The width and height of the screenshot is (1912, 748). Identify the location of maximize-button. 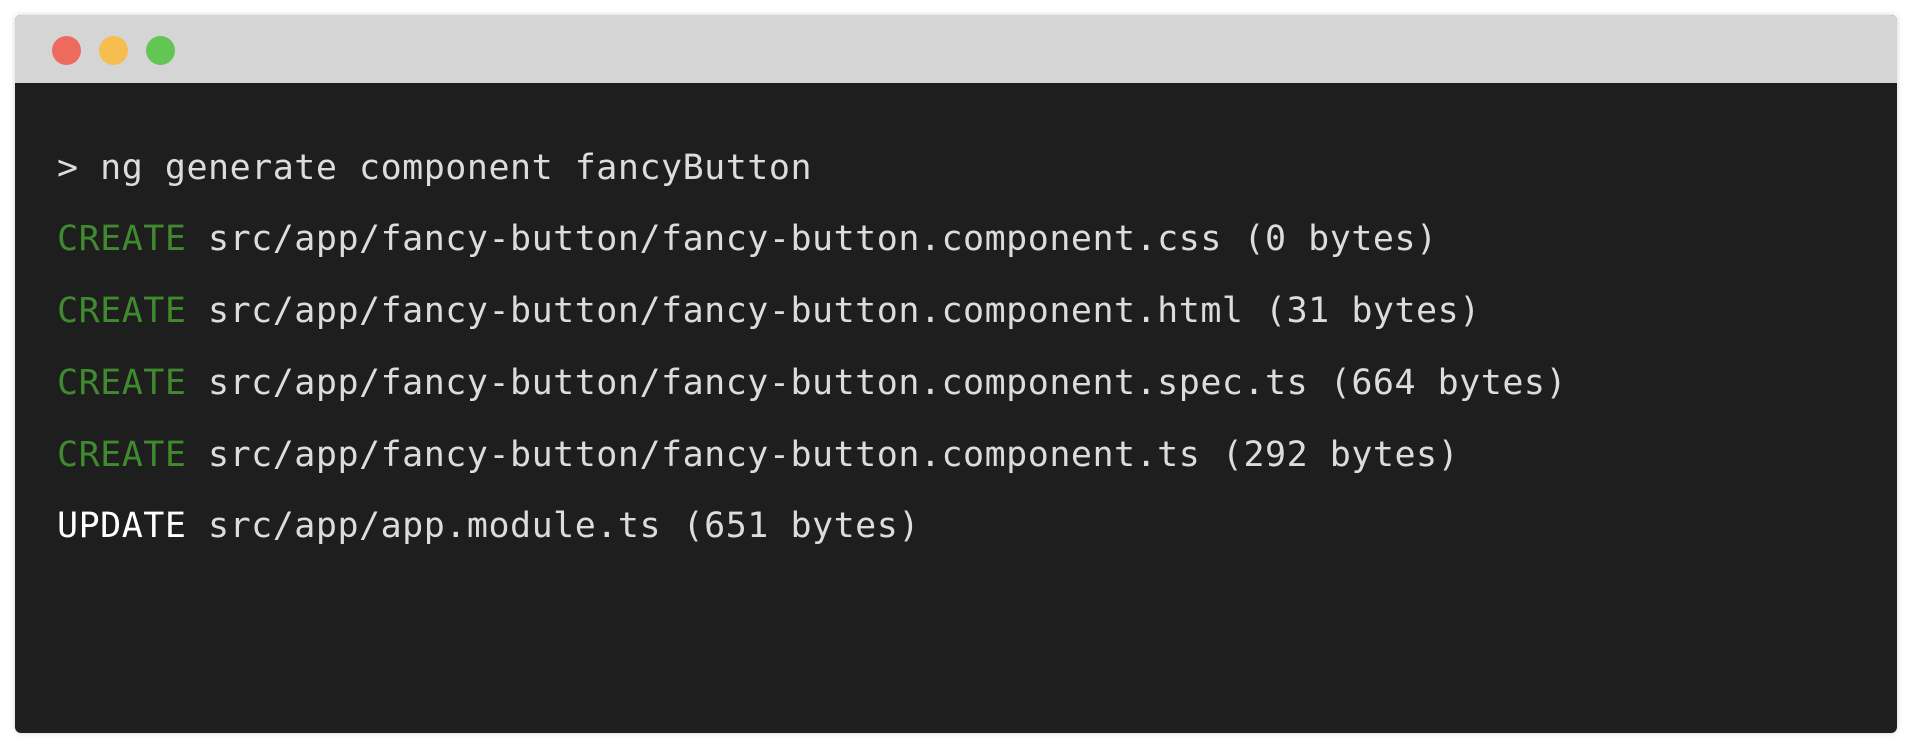
(160, 50).